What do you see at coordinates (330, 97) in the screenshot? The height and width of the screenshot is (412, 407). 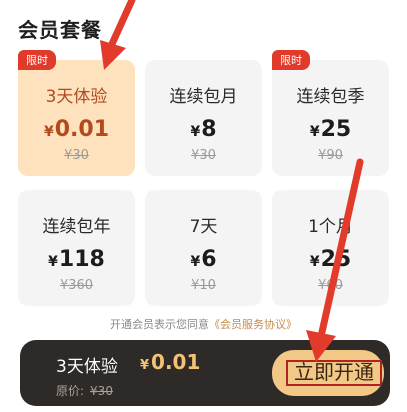 I see `plan-name: 连续包季` at bounding box center [330, 97].